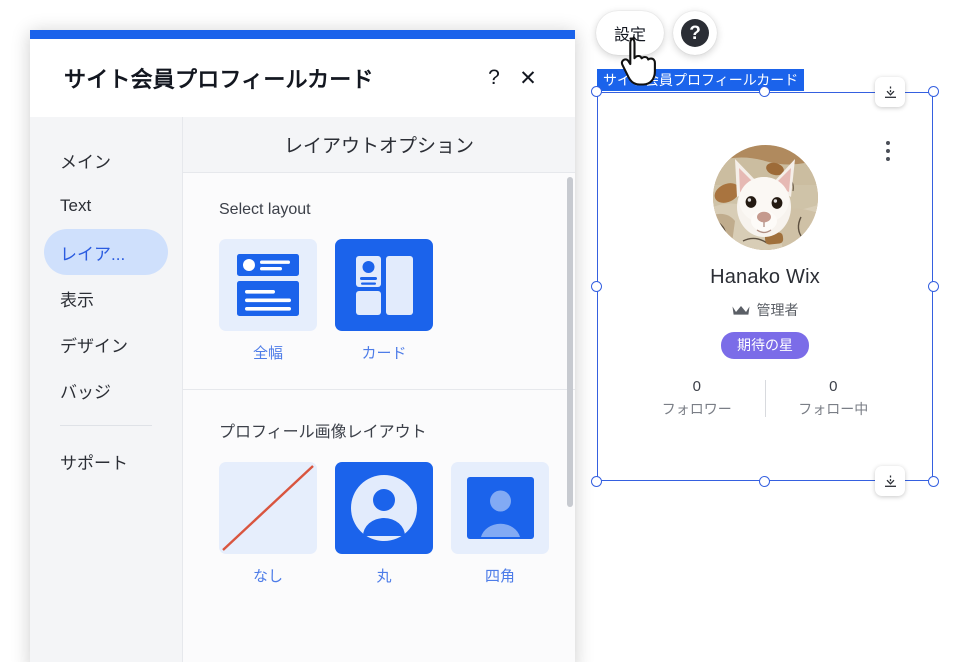 The width and height of the screenshot is (966, 662). I want to click on layout-option-card: カード, so click(384, 301).